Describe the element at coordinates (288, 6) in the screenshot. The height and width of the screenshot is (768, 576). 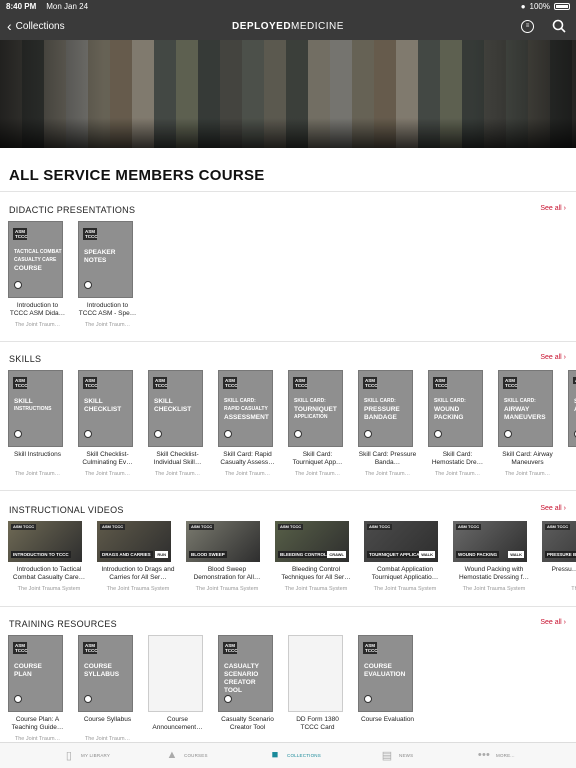
I see `status-bar: 8:40 PM Mon Jan 24 ● 100%` at that location.